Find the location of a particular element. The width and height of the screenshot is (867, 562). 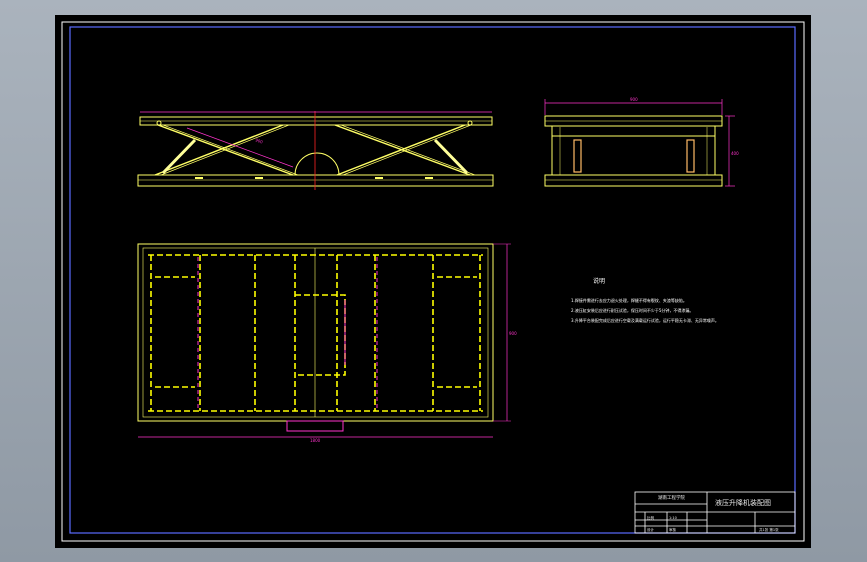

front-arm-dim-line is located at coordinates (240, 147).